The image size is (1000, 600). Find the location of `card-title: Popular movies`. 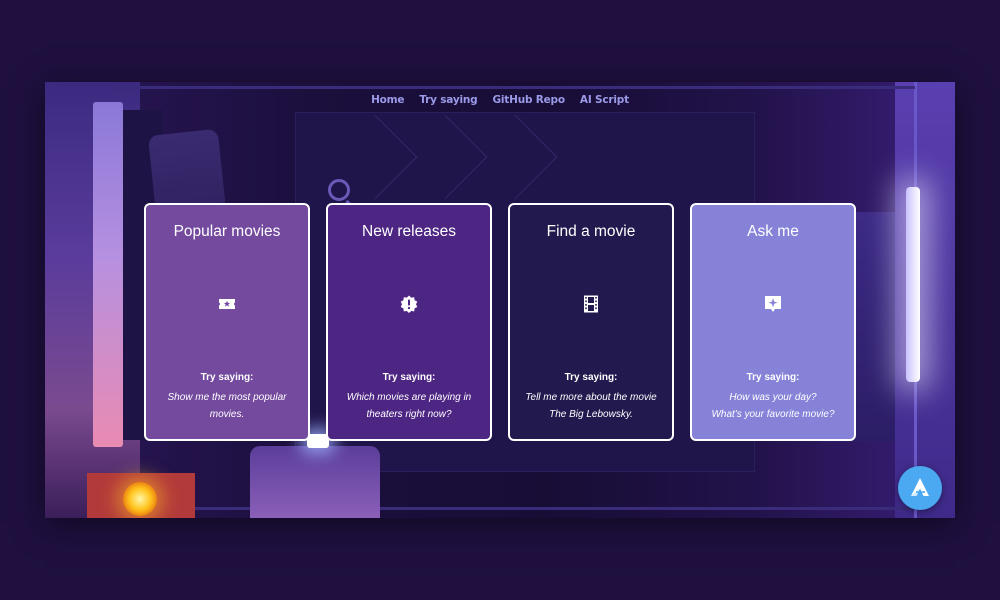

card-title: Popular movies is located at coordinates (227, 231).